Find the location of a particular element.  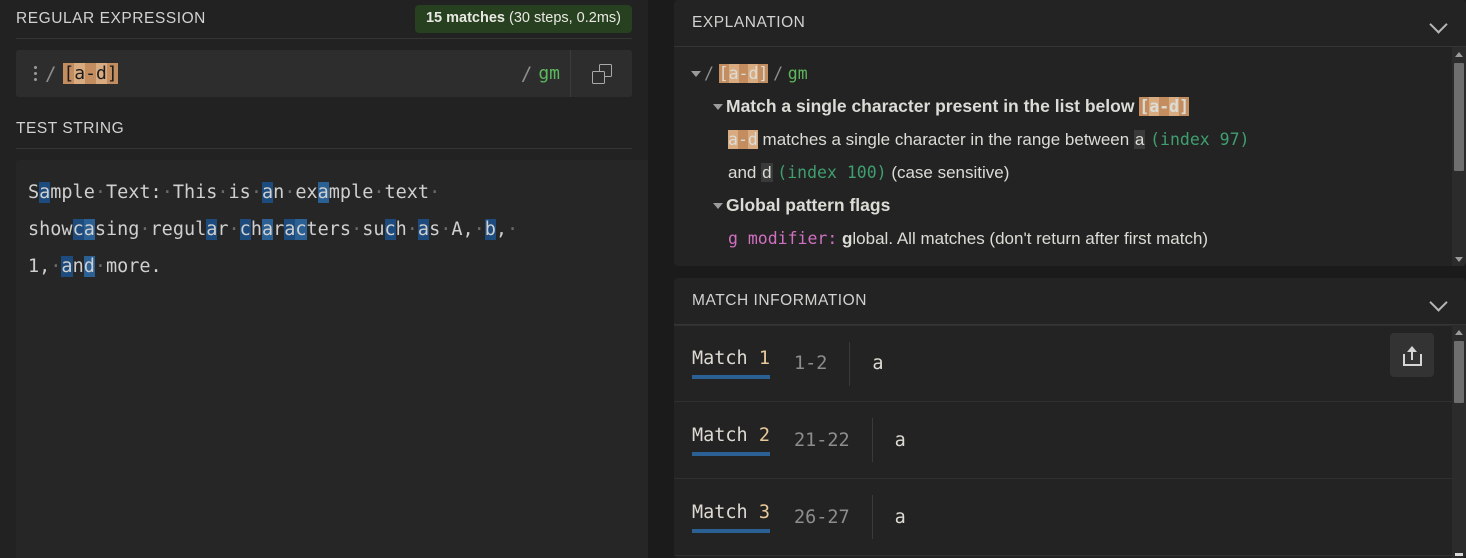

test-string-segment: text is located at coordinates (407, 192).